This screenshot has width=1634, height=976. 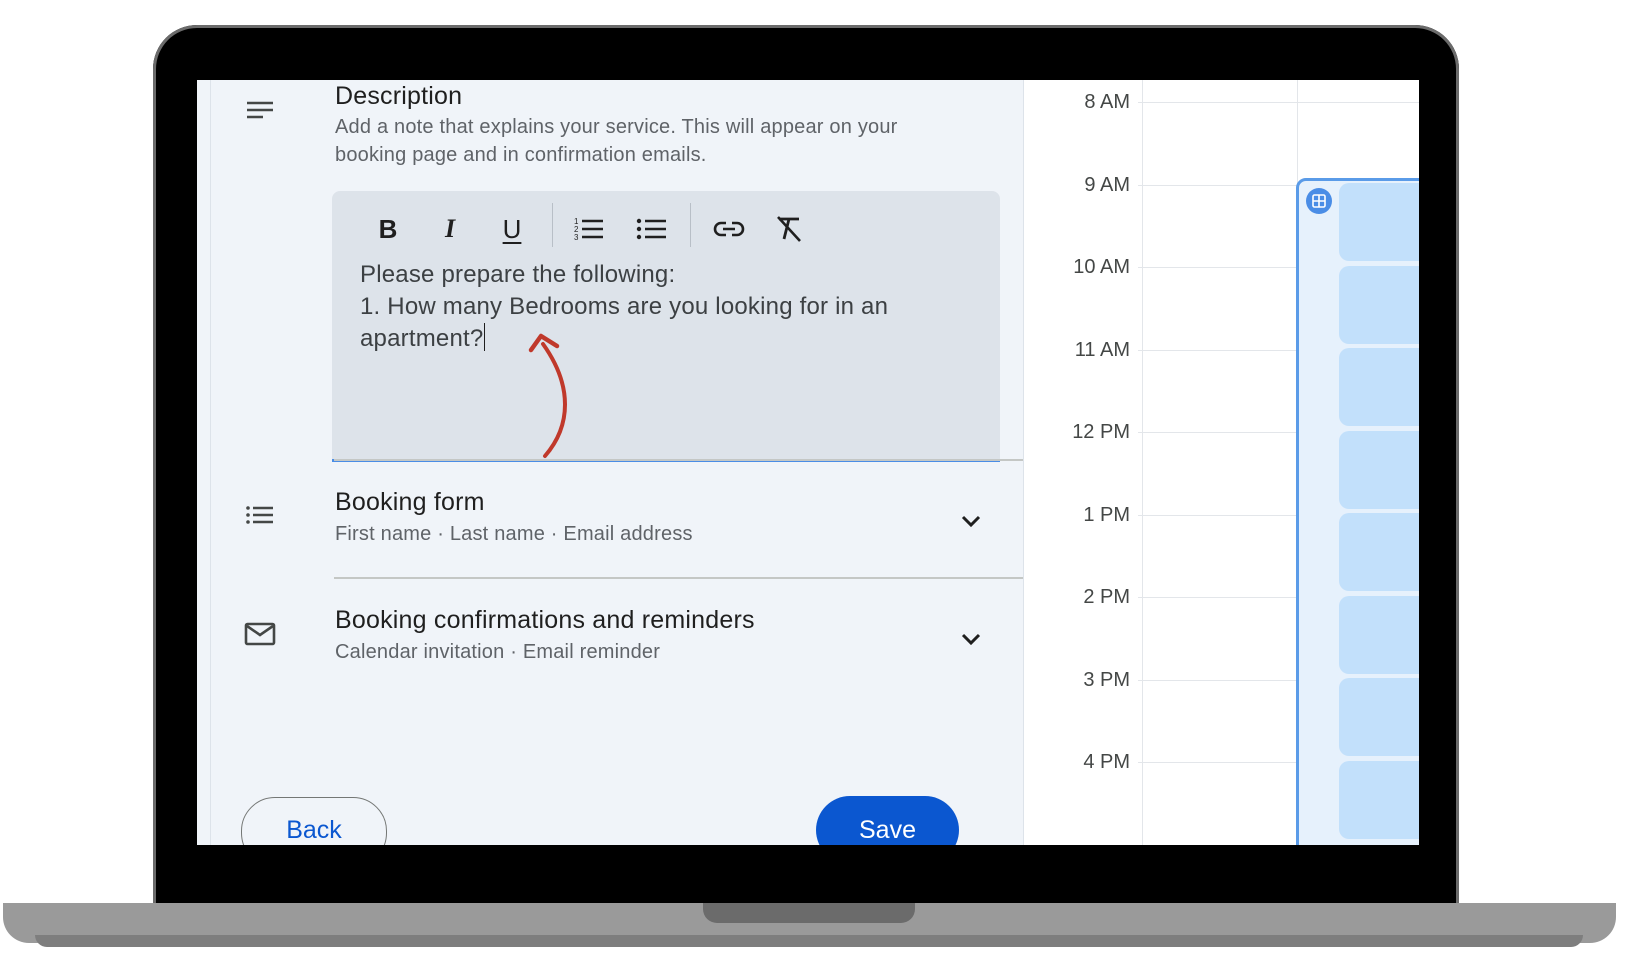 I want to click on mail-icon, so click(x=260, y=636).